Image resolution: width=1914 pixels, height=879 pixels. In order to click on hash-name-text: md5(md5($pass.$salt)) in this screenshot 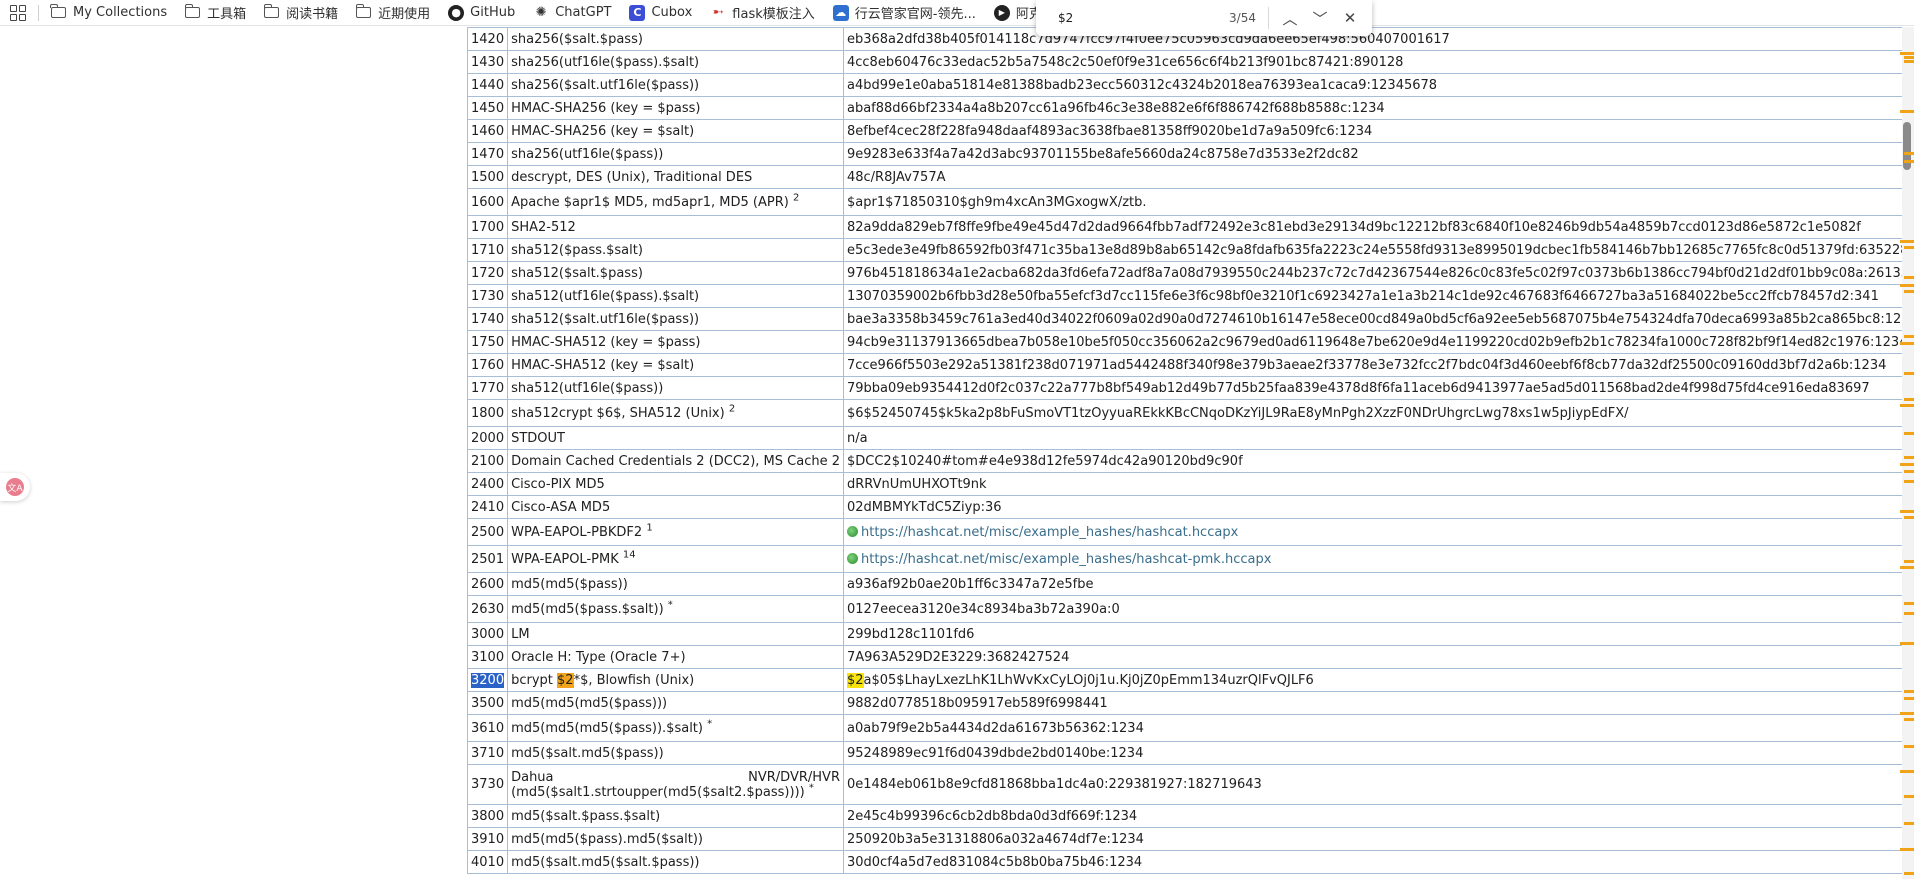, I will do `click(587, 609)`.